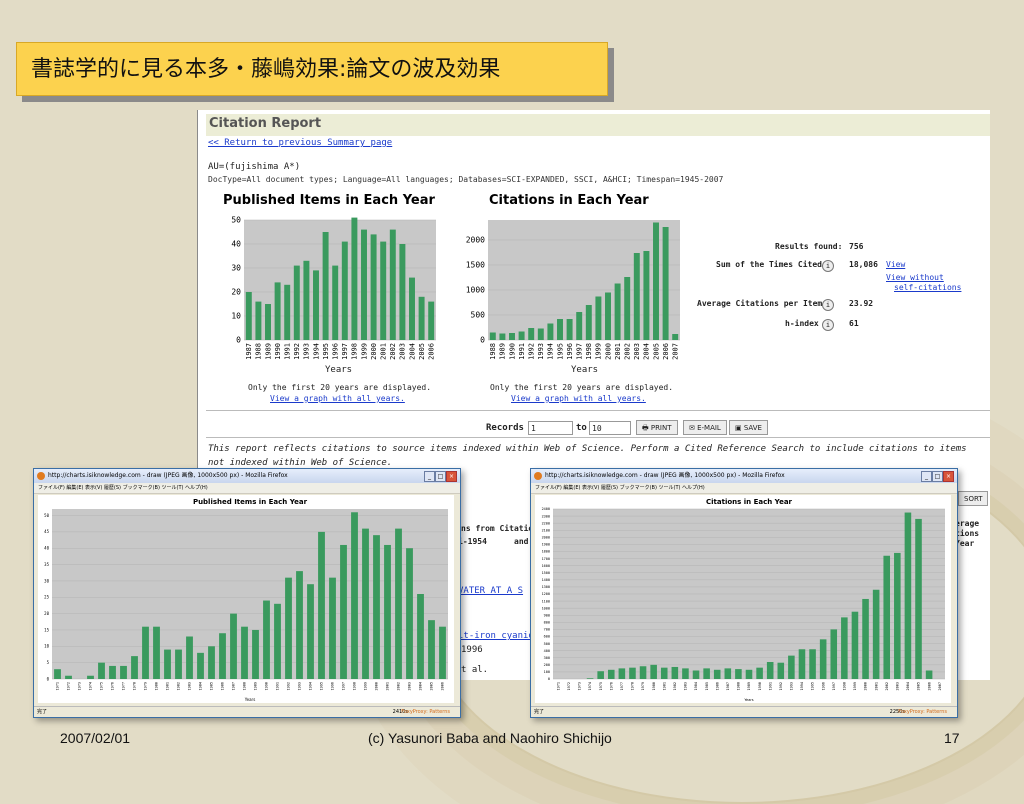  I want to click on y-tick-label: 40, so click(236, 244).